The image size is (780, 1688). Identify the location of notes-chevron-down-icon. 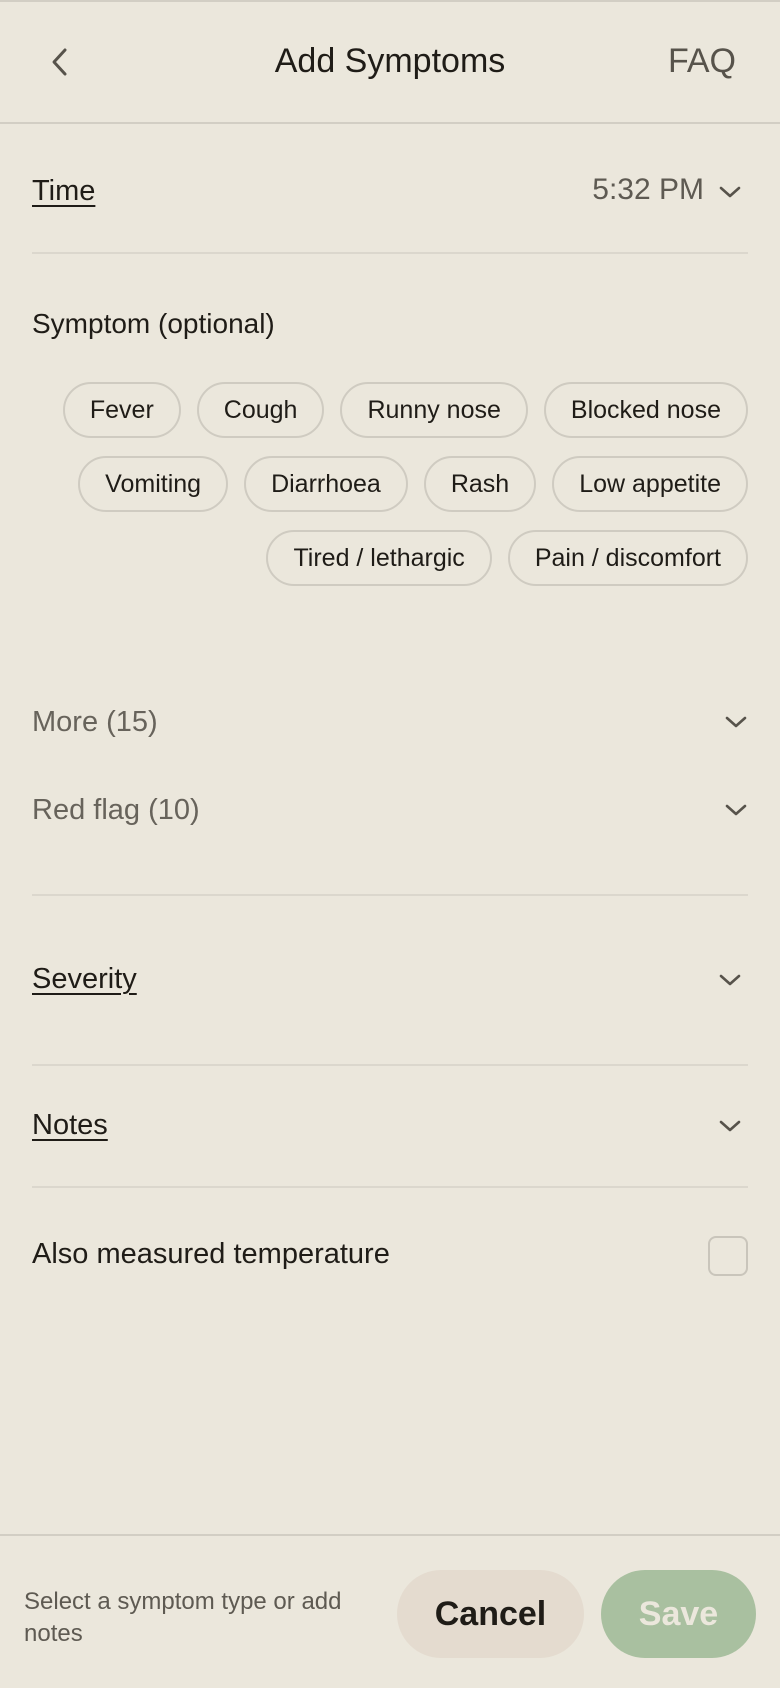
(730, 1126).